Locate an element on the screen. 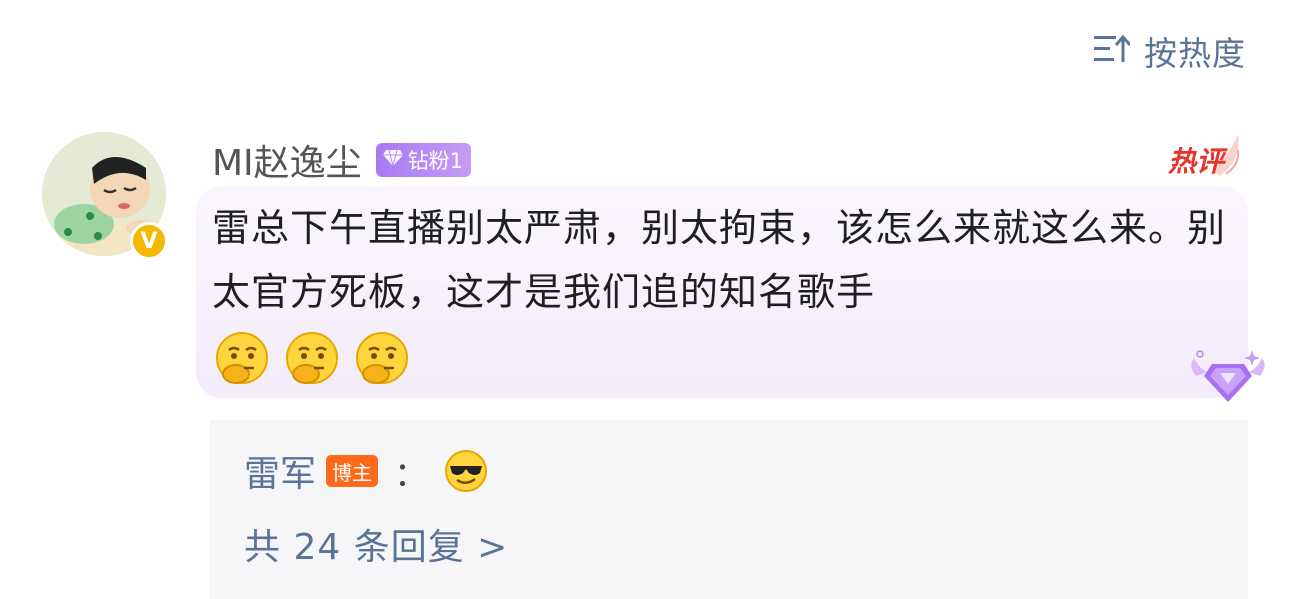 The image size is (1290, 599). fan-level-label: 钻粉1 is located at coordinates (435, 161).